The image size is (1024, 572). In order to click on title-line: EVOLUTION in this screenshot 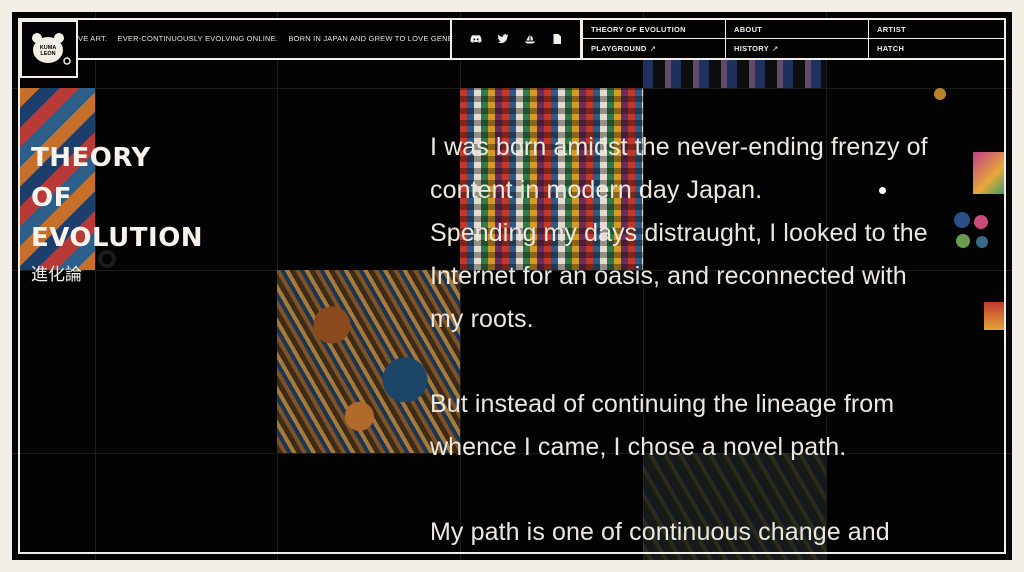, I will do `click(117, 238)`.